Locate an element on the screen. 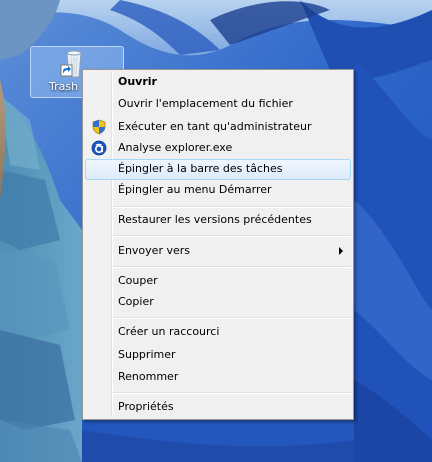 The width and height of the screenshot is (432, 462). menu-item-copy: Copier is located at coordinates (218, 302).